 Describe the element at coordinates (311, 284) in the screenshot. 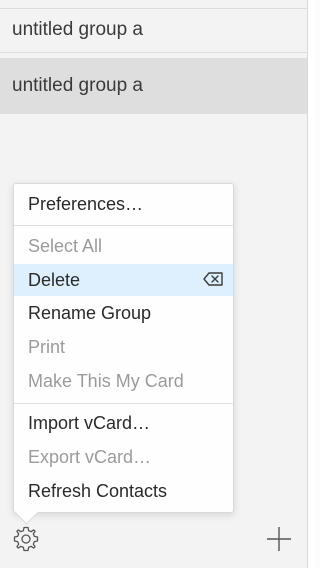

I see `content-pane-edge` at that location.